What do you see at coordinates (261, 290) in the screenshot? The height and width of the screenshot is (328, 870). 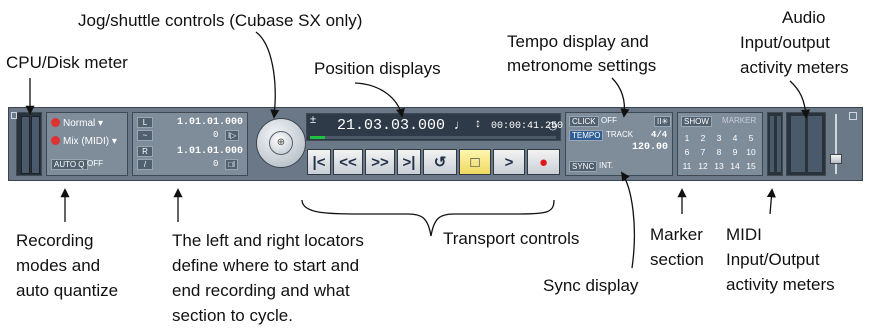 I see `callout-locators-line3: end recording and what` at bounding box center [261, 290].